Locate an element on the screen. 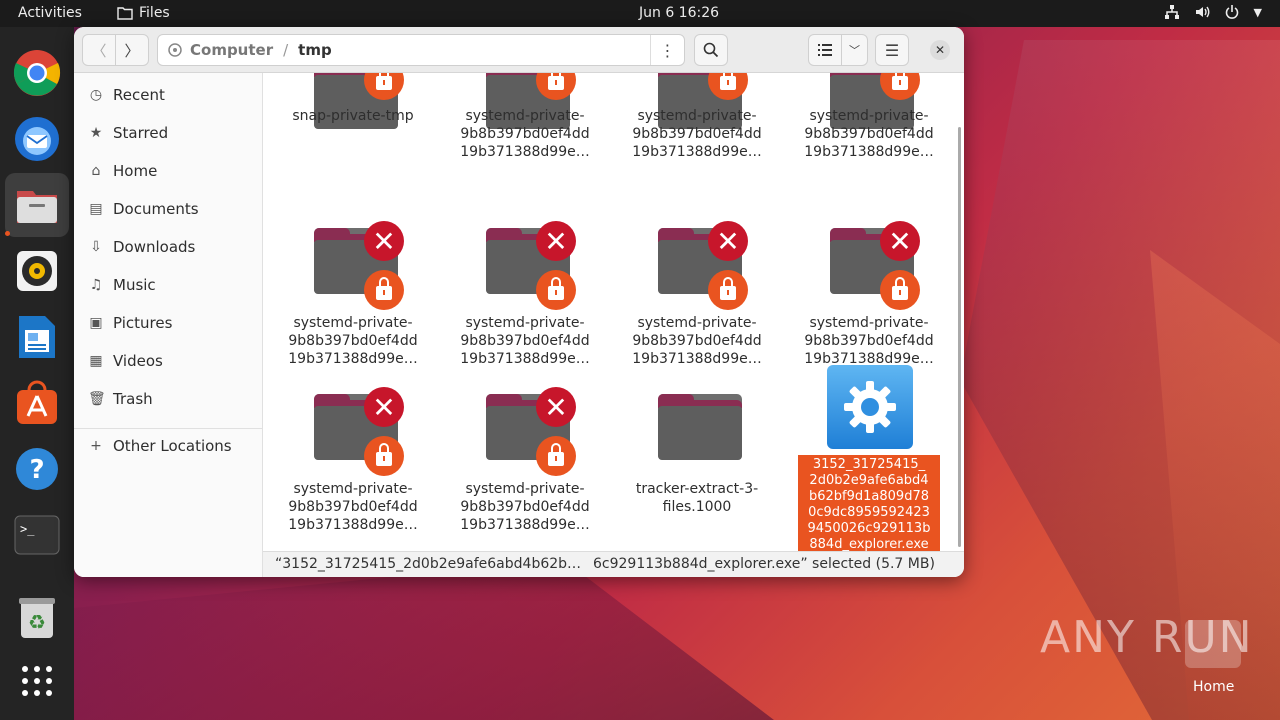 This screenshot has width=1280, height=720. header-bar: 〈 〉 Computer / tmp ⋮ ﹀ ☰ ✕ is located at coordinates (519, 50).